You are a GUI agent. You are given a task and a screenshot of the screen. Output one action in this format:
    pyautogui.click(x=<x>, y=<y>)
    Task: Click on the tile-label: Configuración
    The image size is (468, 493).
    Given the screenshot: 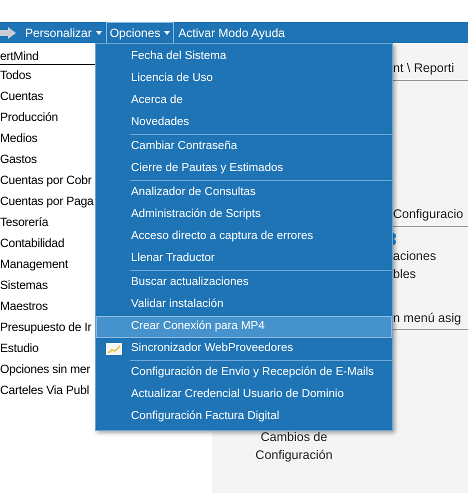 What is the action you would take?
    pyautogui.click(x=294, y=455)
    